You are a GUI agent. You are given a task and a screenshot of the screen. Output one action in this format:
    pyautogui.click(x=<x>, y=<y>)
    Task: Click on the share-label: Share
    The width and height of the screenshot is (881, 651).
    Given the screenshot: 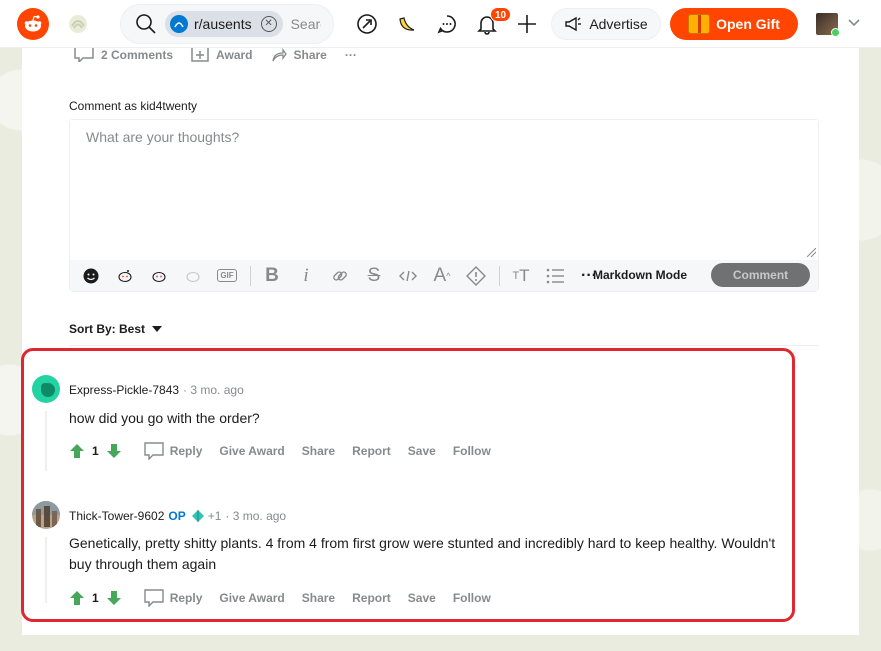 What is the action you would take?
    pyautogui.click(x=310, y=55)
    